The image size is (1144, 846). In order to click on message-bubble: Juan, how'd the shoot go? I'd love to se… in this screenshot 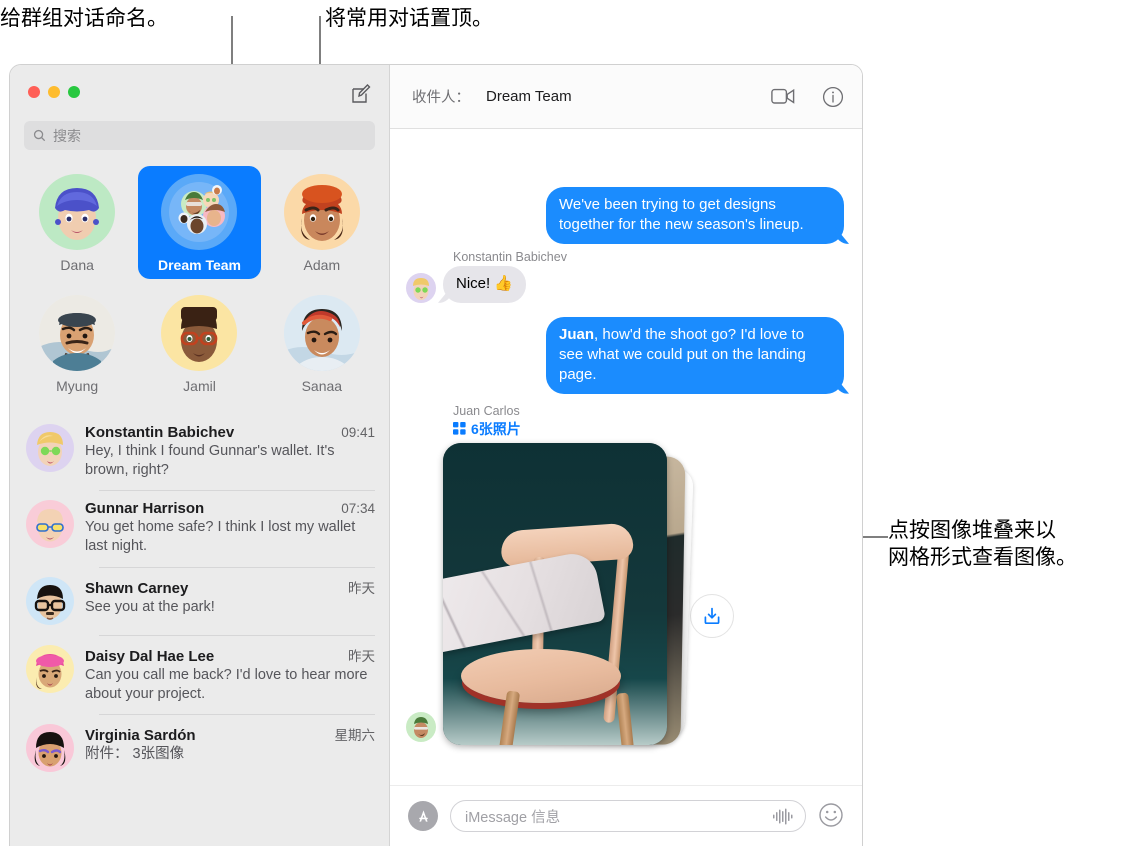, I will do `click(695, 355)`.